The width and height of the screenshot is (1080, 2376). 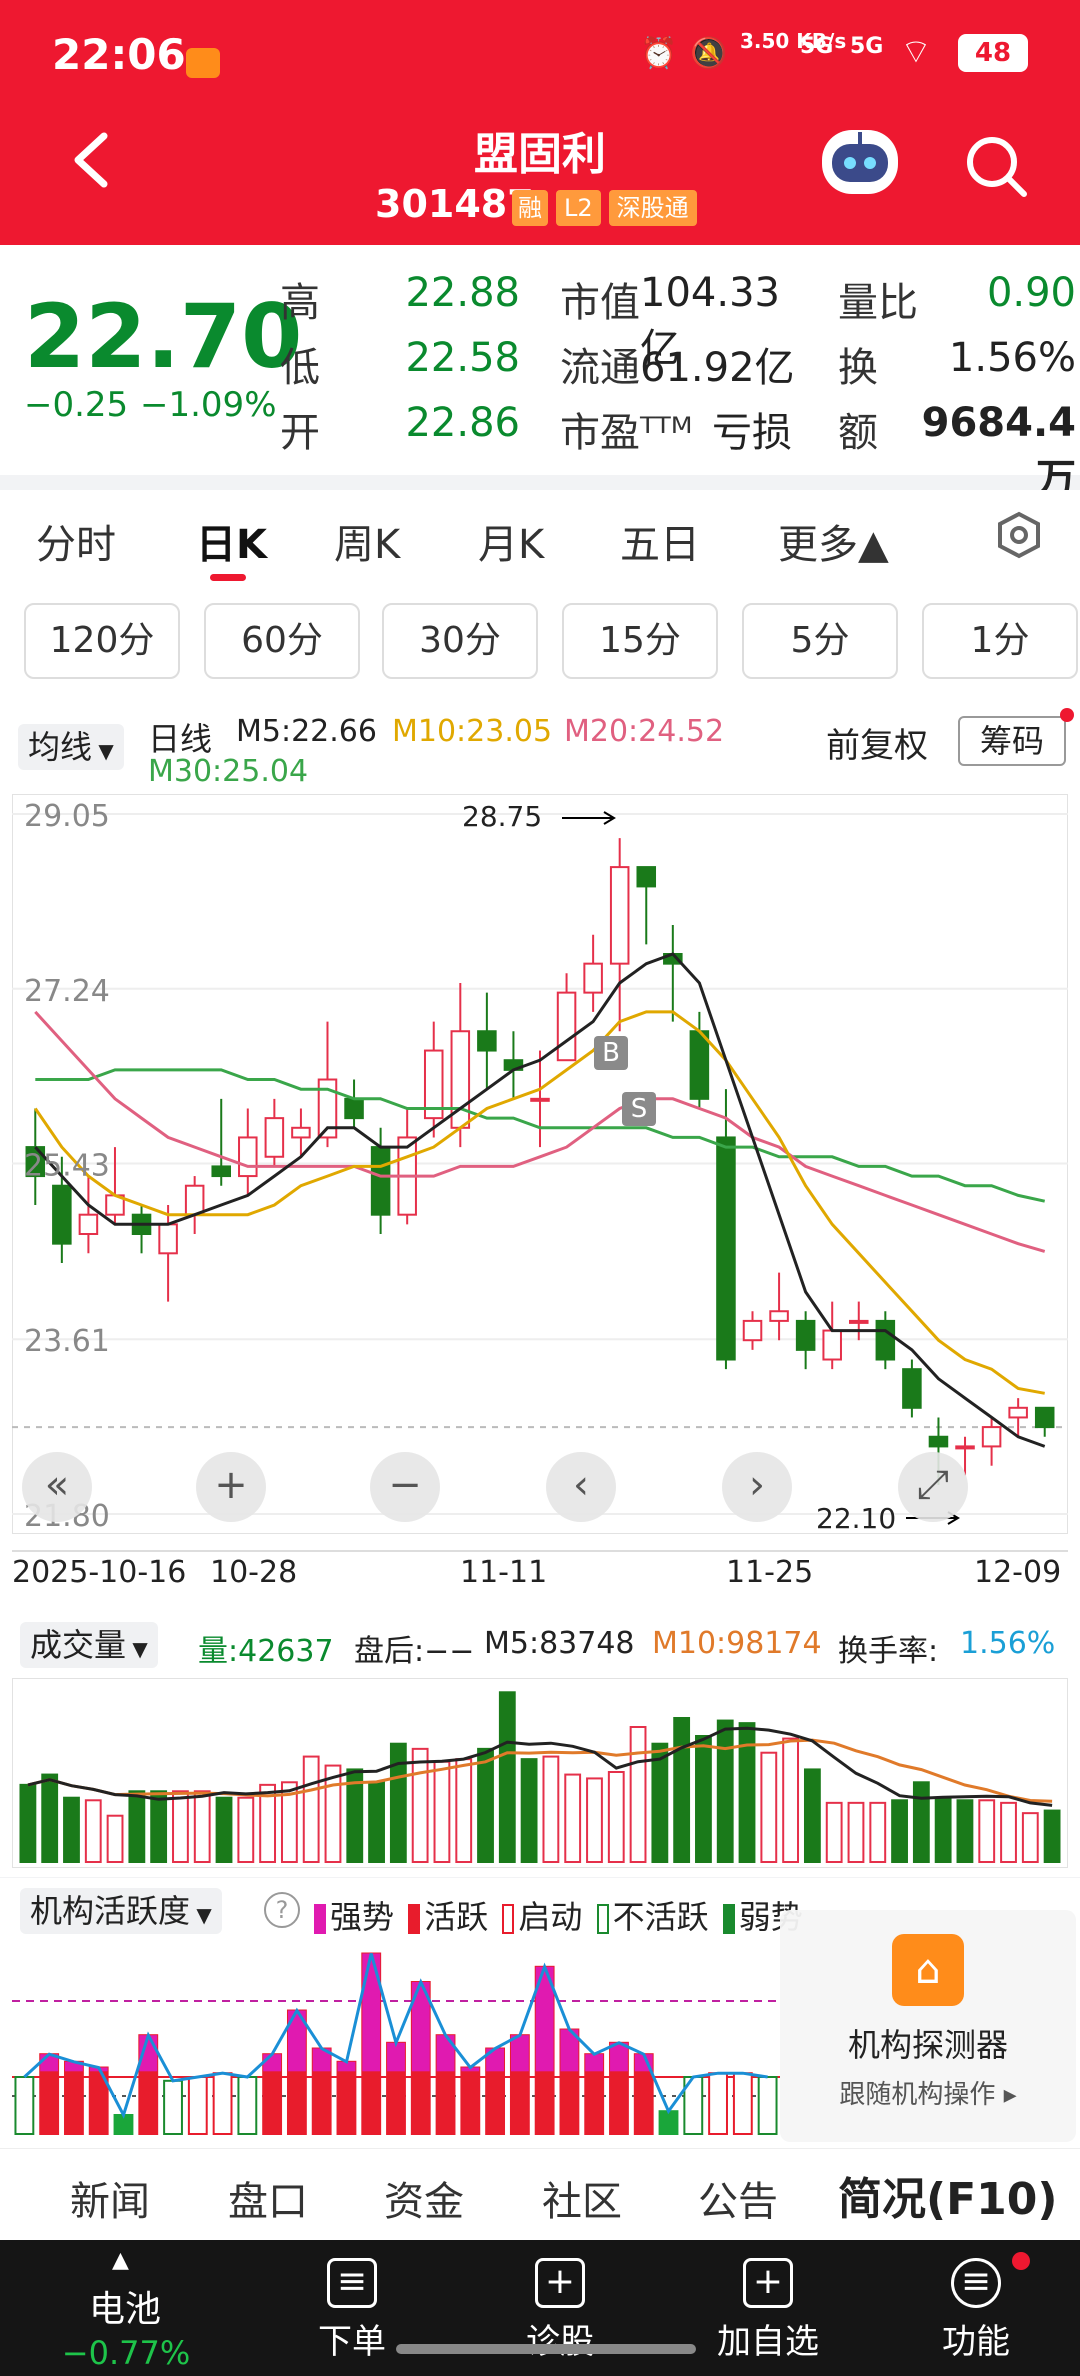 What do you see at coordinates (76, 541) in the screenshot?
I see `tab-intraday: 分时` at bounding box center [76, 541].